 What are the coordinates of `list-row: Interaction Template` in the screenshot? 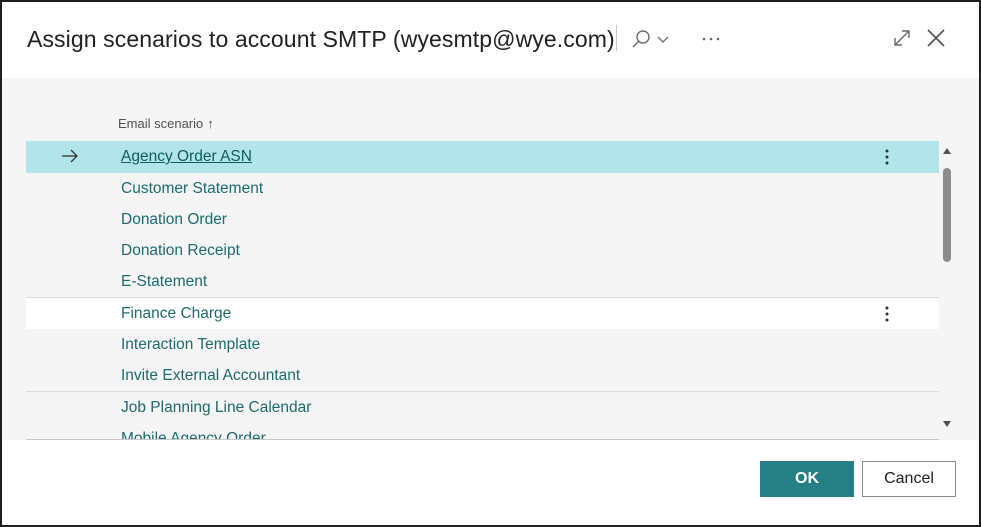 It's located at (482, 345).